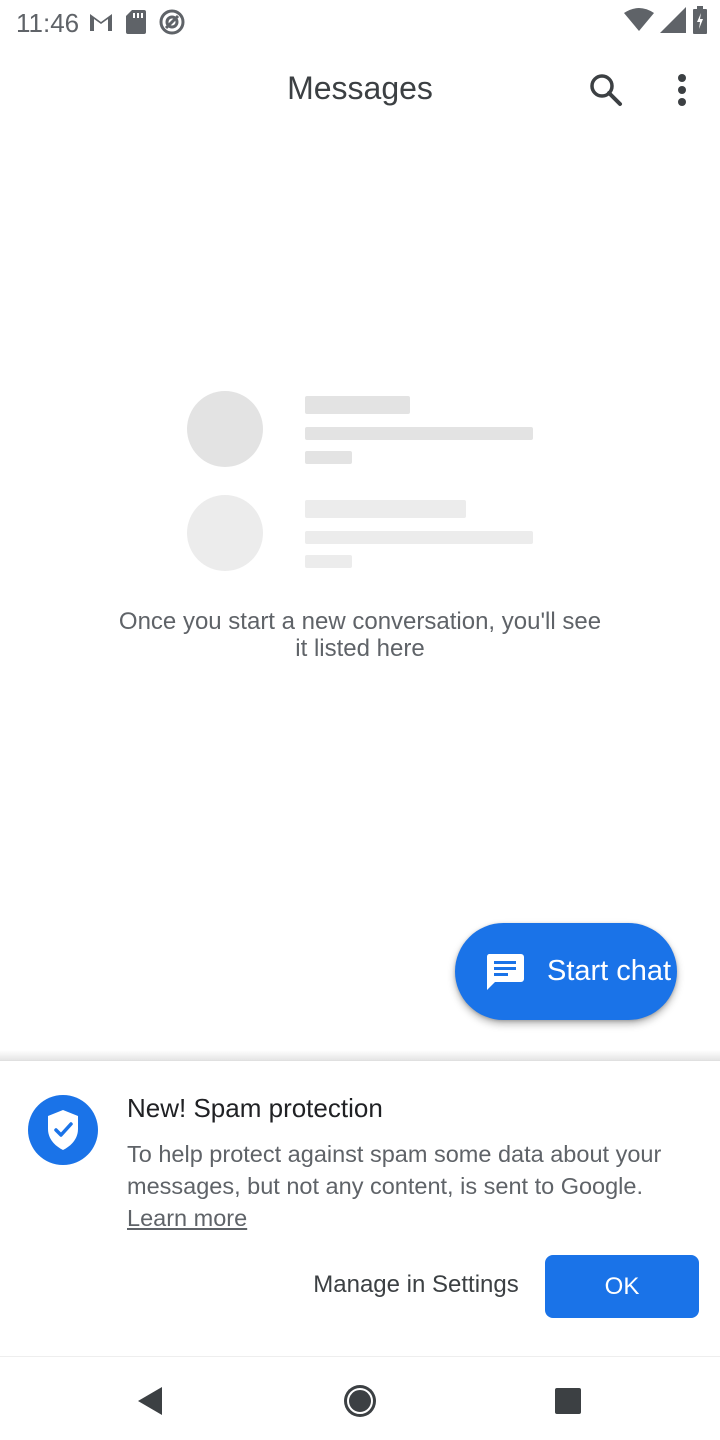  I want to click on system-icons, so click(666, 22).